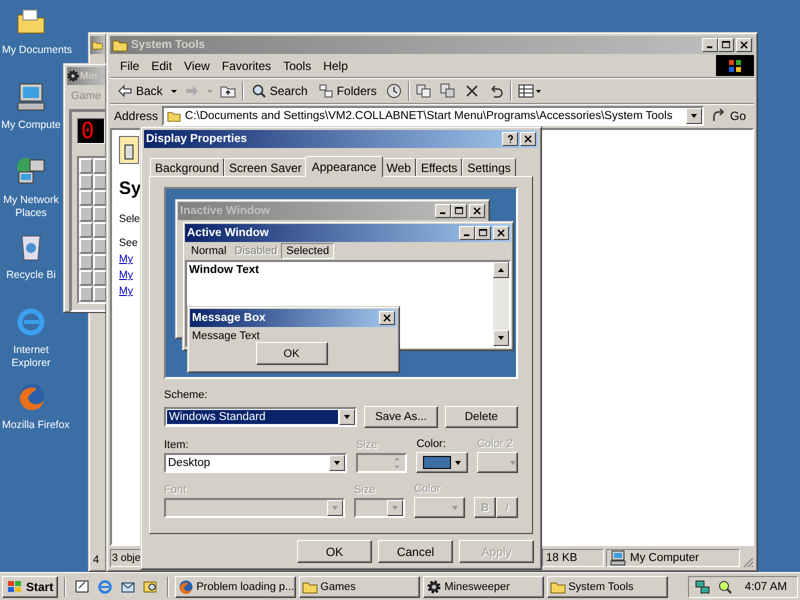  What do you see at coordinates (89, 76) in the screenshot?
I see `window-title: Min` at bounding box center [89, 76].